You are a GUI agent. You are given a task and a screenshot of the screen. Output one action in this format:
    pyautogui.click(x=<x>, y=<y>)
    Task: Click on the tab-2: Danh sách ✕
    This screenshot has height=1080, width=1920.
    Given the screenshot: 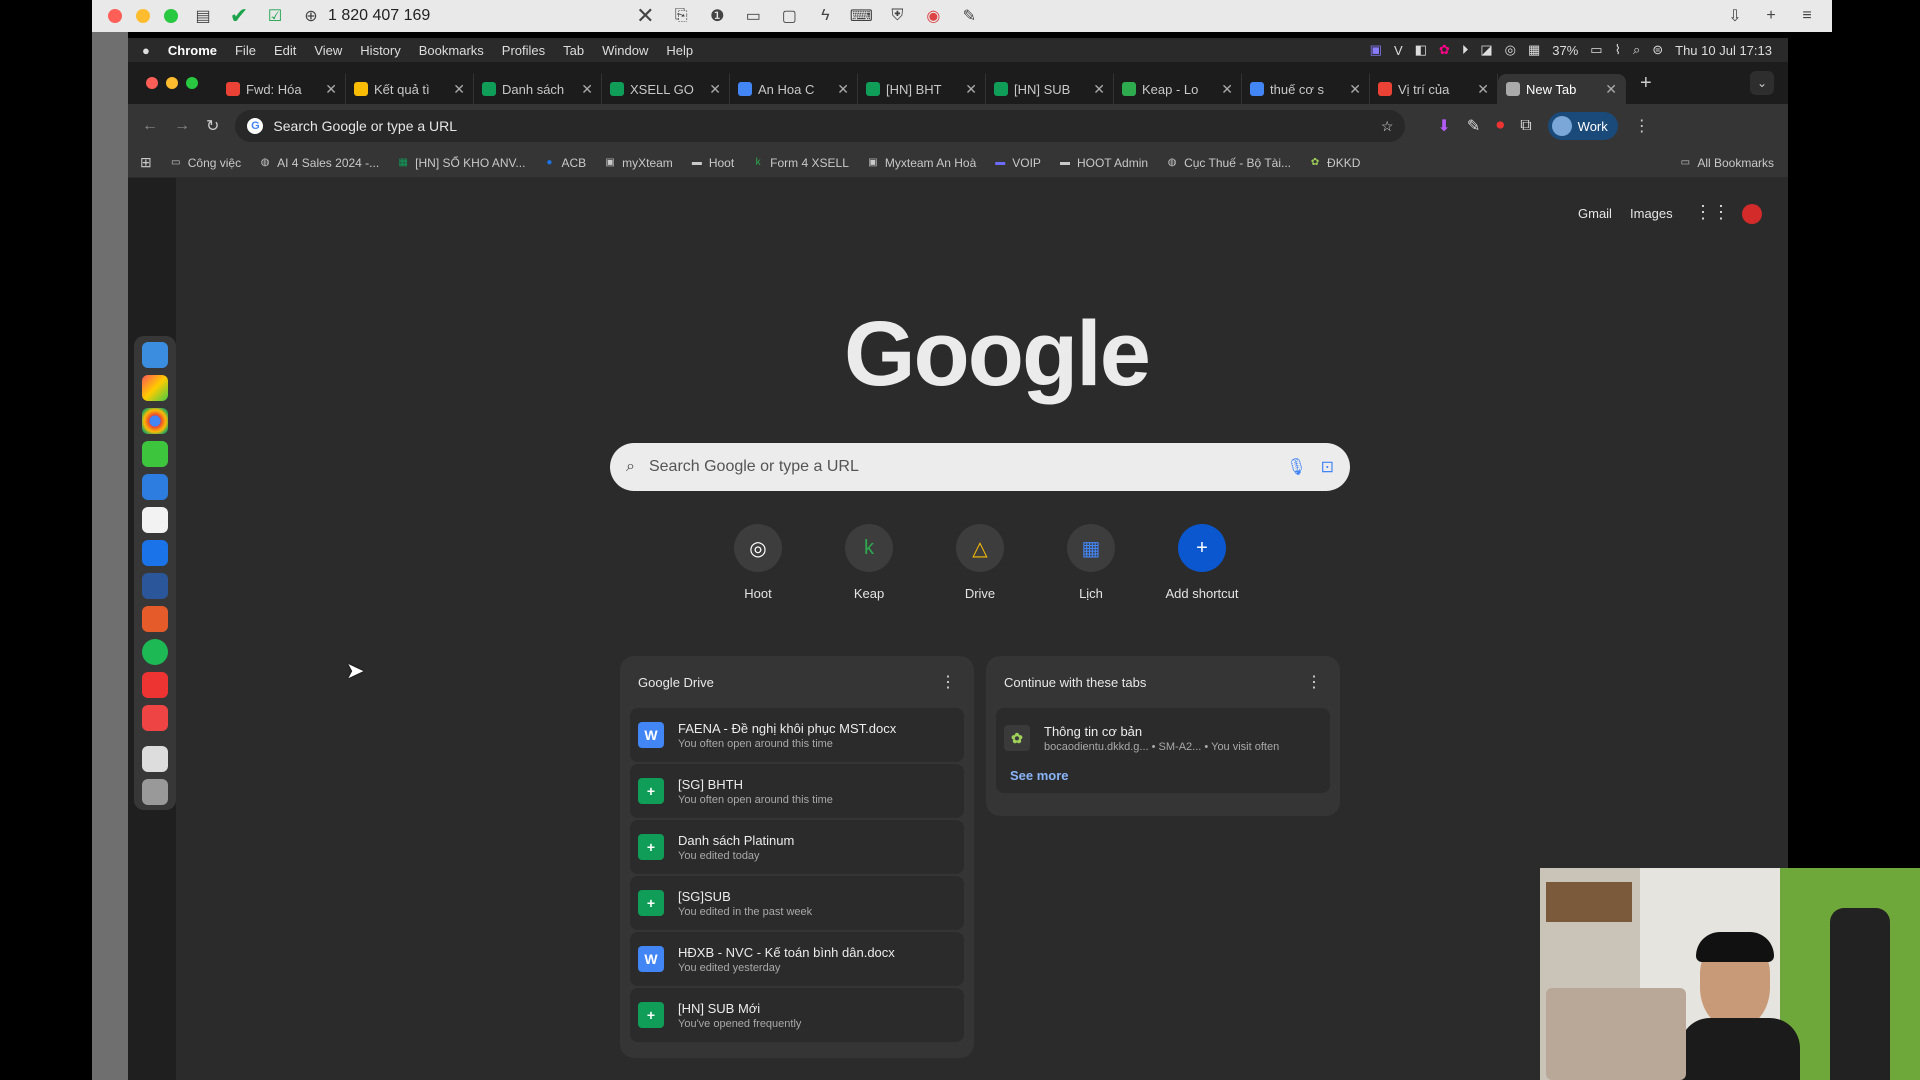 What is the action you would take?
    pyautogui.click(x=538, y=89)
    